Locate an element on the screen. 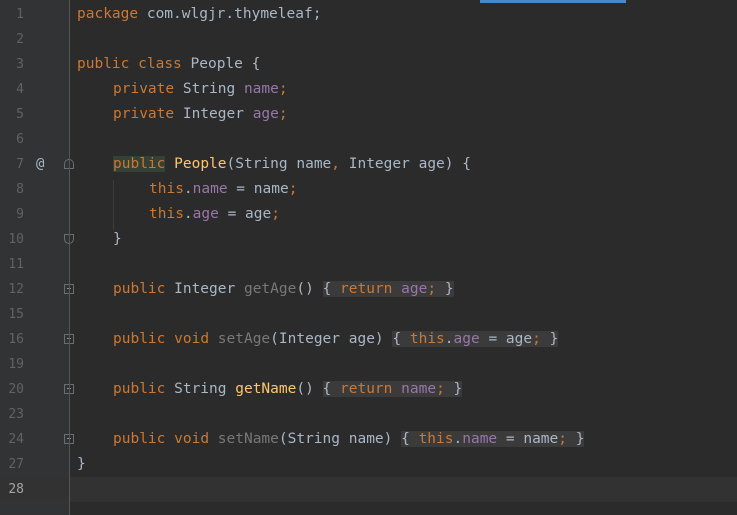 Image resolution: width=737 pixels, height=515 pixels. code-text: package com.wlgjr.thymeleaf; is located at coordinates (199, 14).